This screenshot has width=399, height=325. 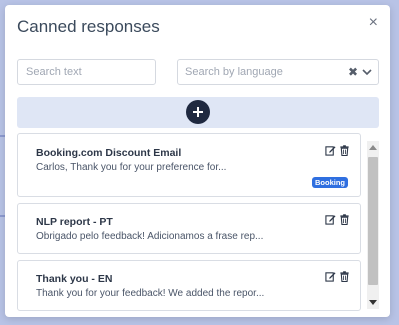 I want to click on language-select-placeholder: Search by language, so click(x=234, y=72).